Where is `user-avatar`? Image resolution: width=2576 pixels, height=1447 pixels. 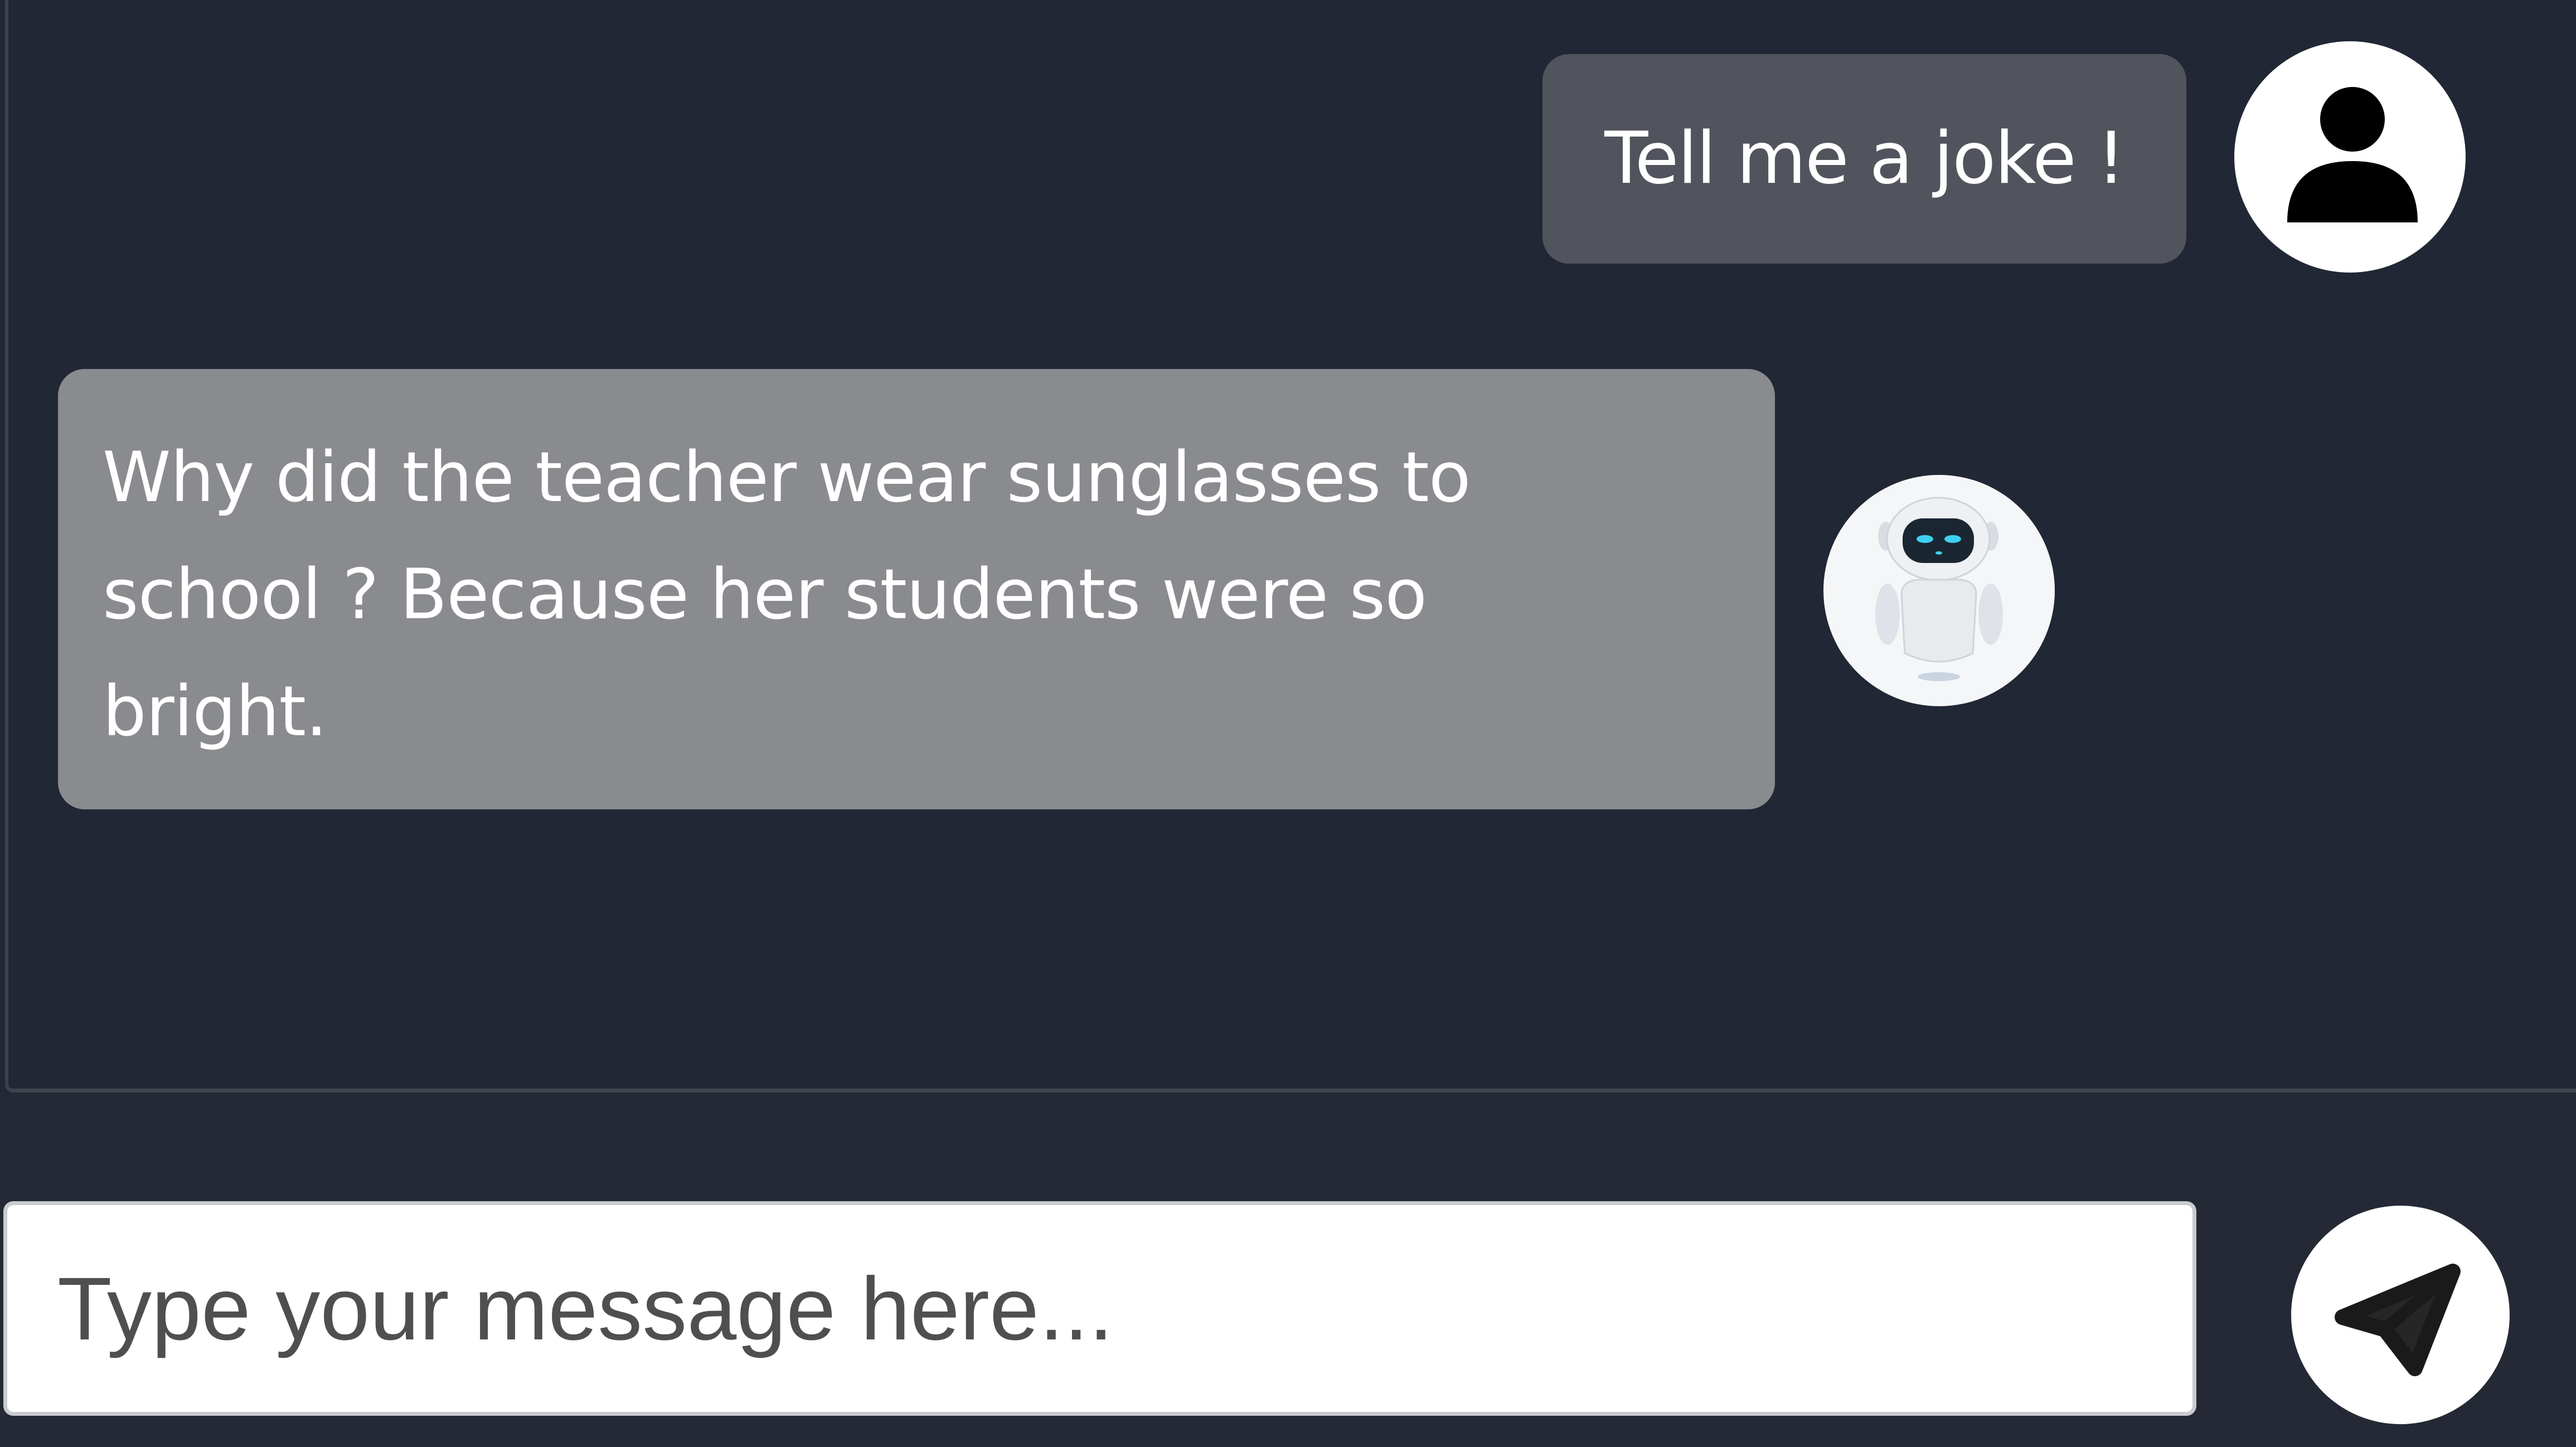
user-avatar is located at coordinates (2350, 157).